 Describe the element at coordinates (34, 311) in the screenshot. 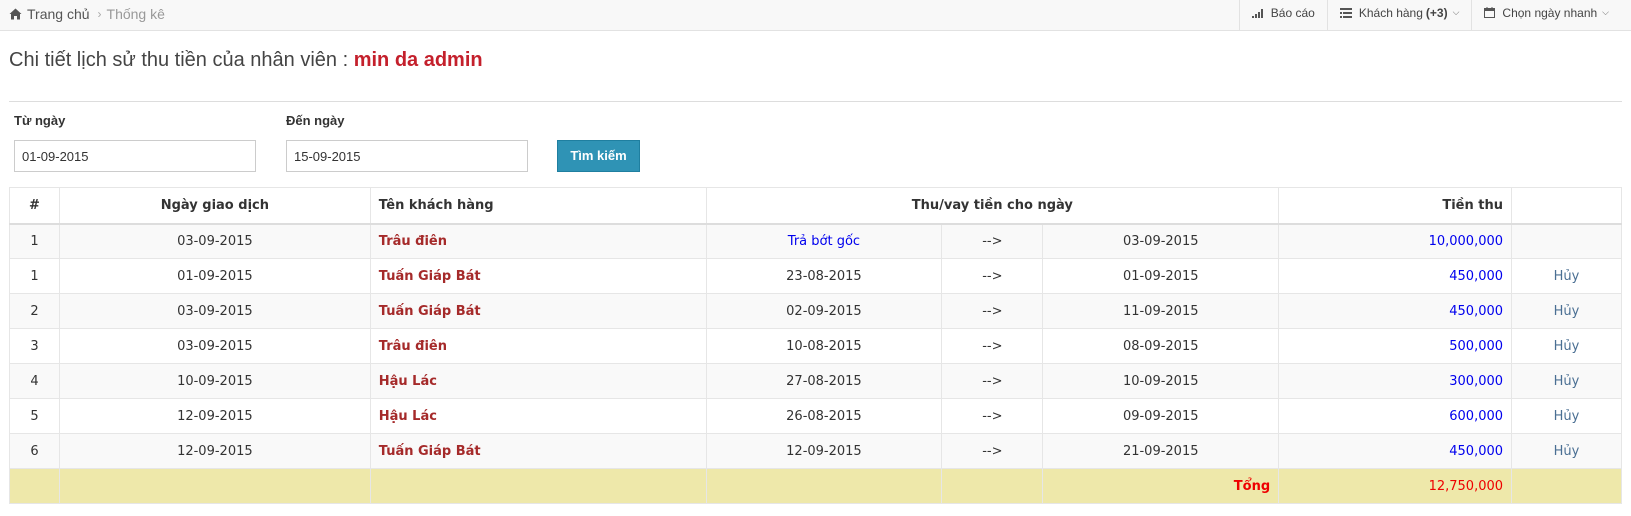

I see `row-index: 2` at that location.